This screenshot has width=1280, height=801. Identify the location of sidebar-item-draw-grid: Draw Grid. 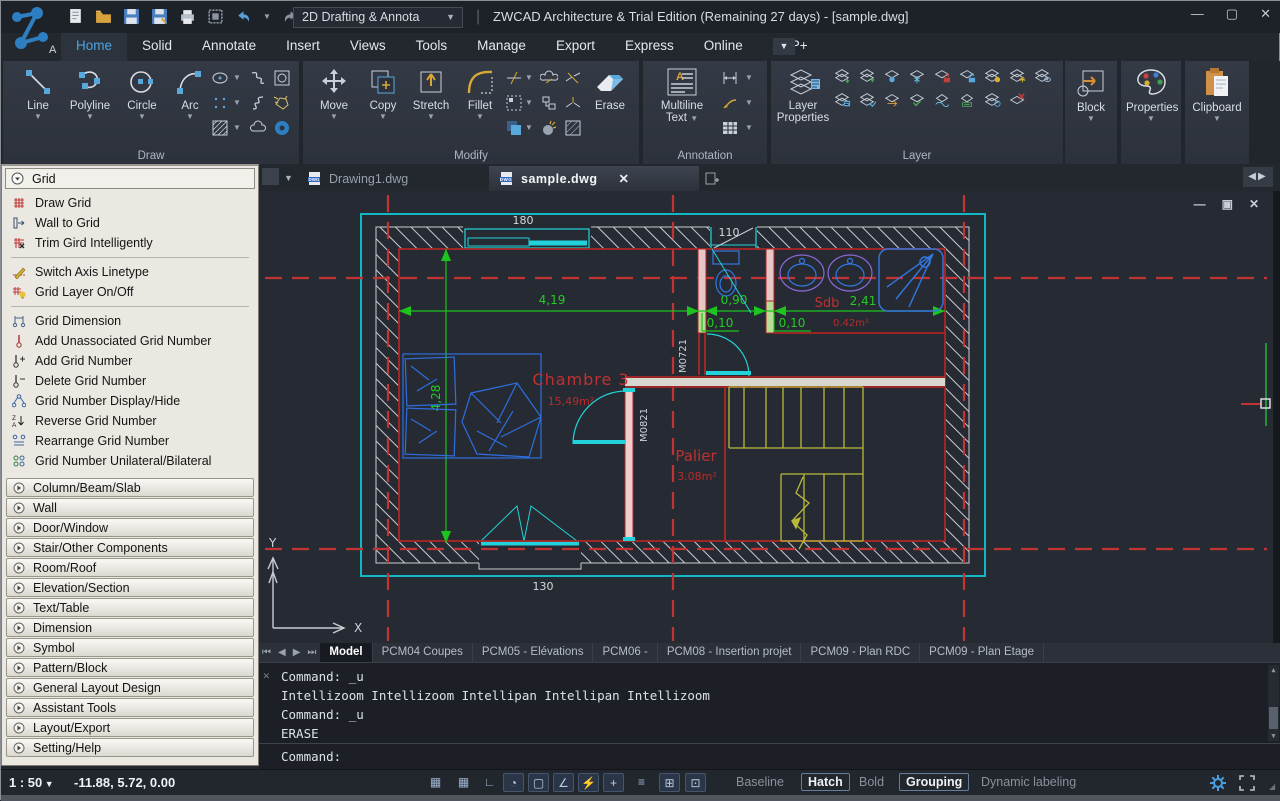
(130, 203).